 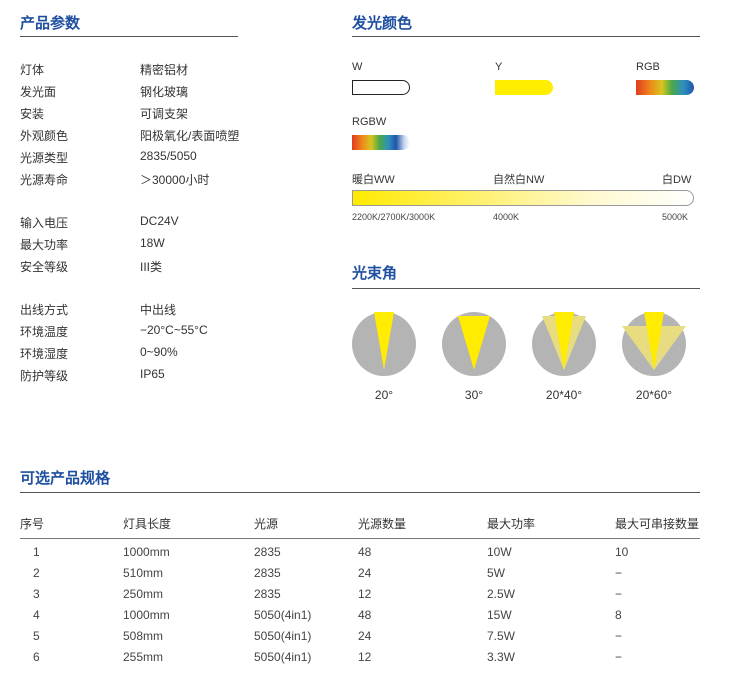 I want to click on beam-divider, so click(x=526, y=288).